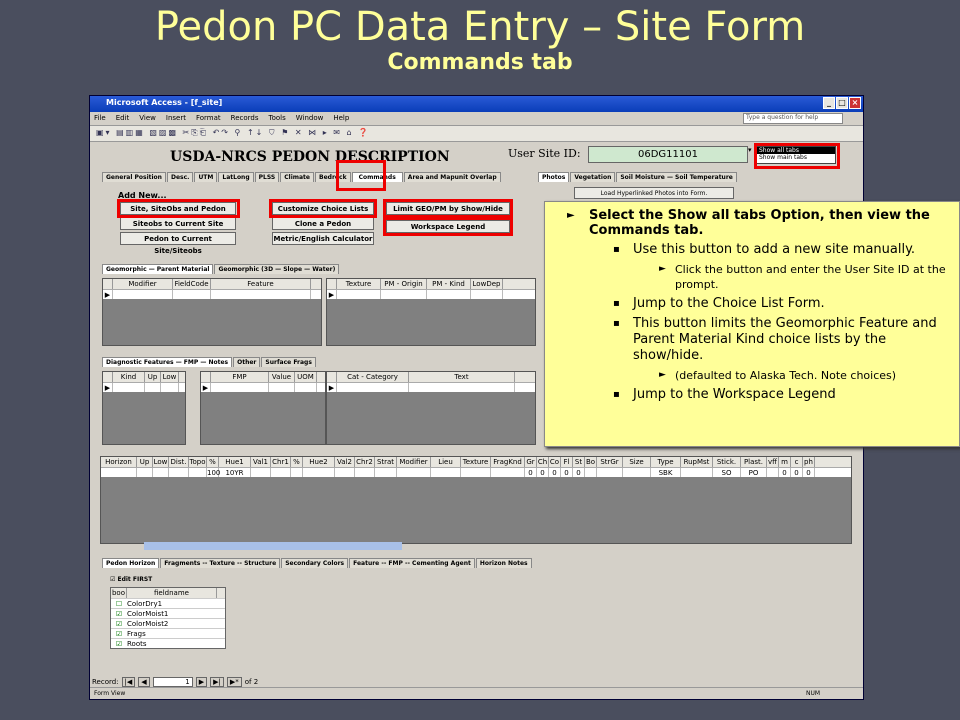  What do you see at coordinates (123, 118) in the screenshot?
I see `menu-edit: Edit` at bounding box center [123, 118].